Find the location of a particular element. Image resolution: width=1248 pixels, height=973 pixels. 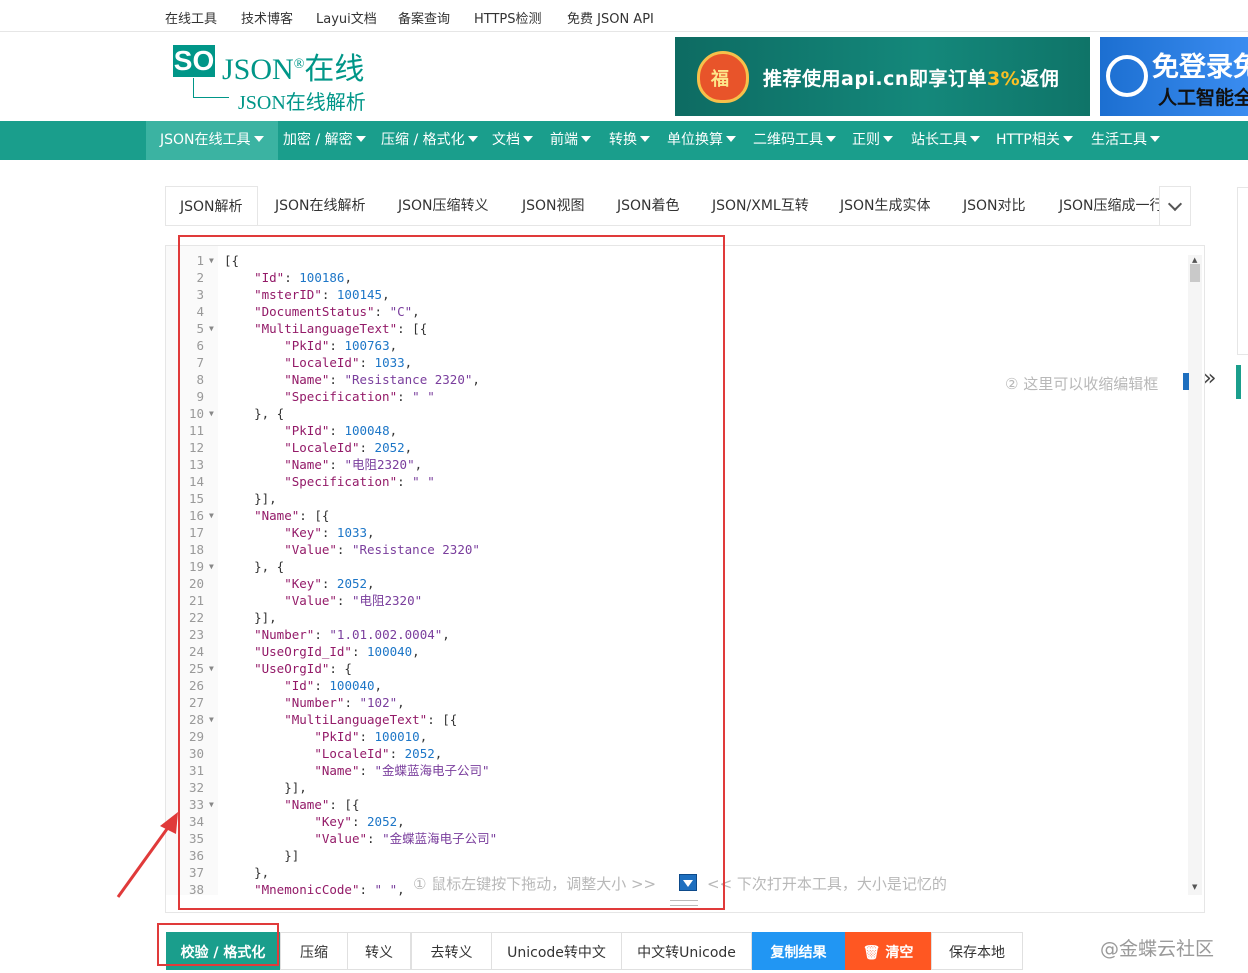

double-chevron-right-icon: » is located at coordinates (1209, 378).